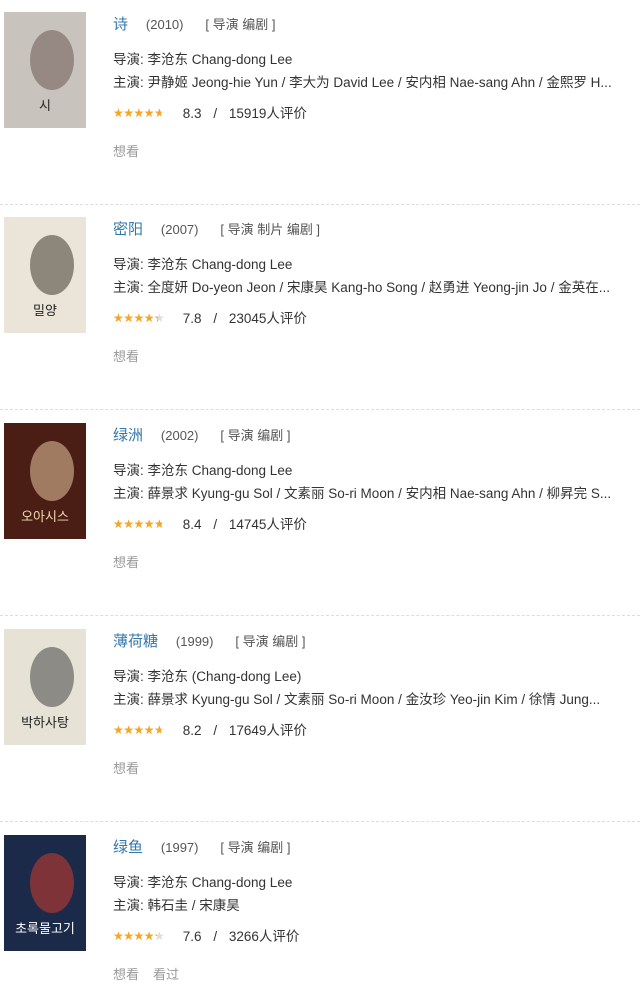 This screenshot has height=1001, width=640. What do you see at coordinates (179, 229) in the screenshot?
I see `movie-year: (2007)` at bounding box center [179, 229].